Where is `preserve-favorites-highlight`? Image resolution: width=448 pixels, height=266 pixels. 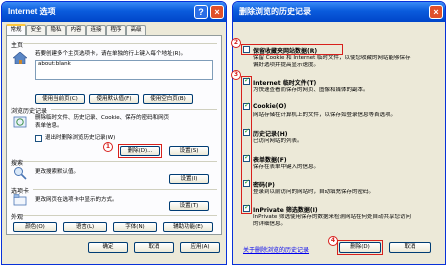
preserve-favorites-highlight is located at coordinates (292, 49).